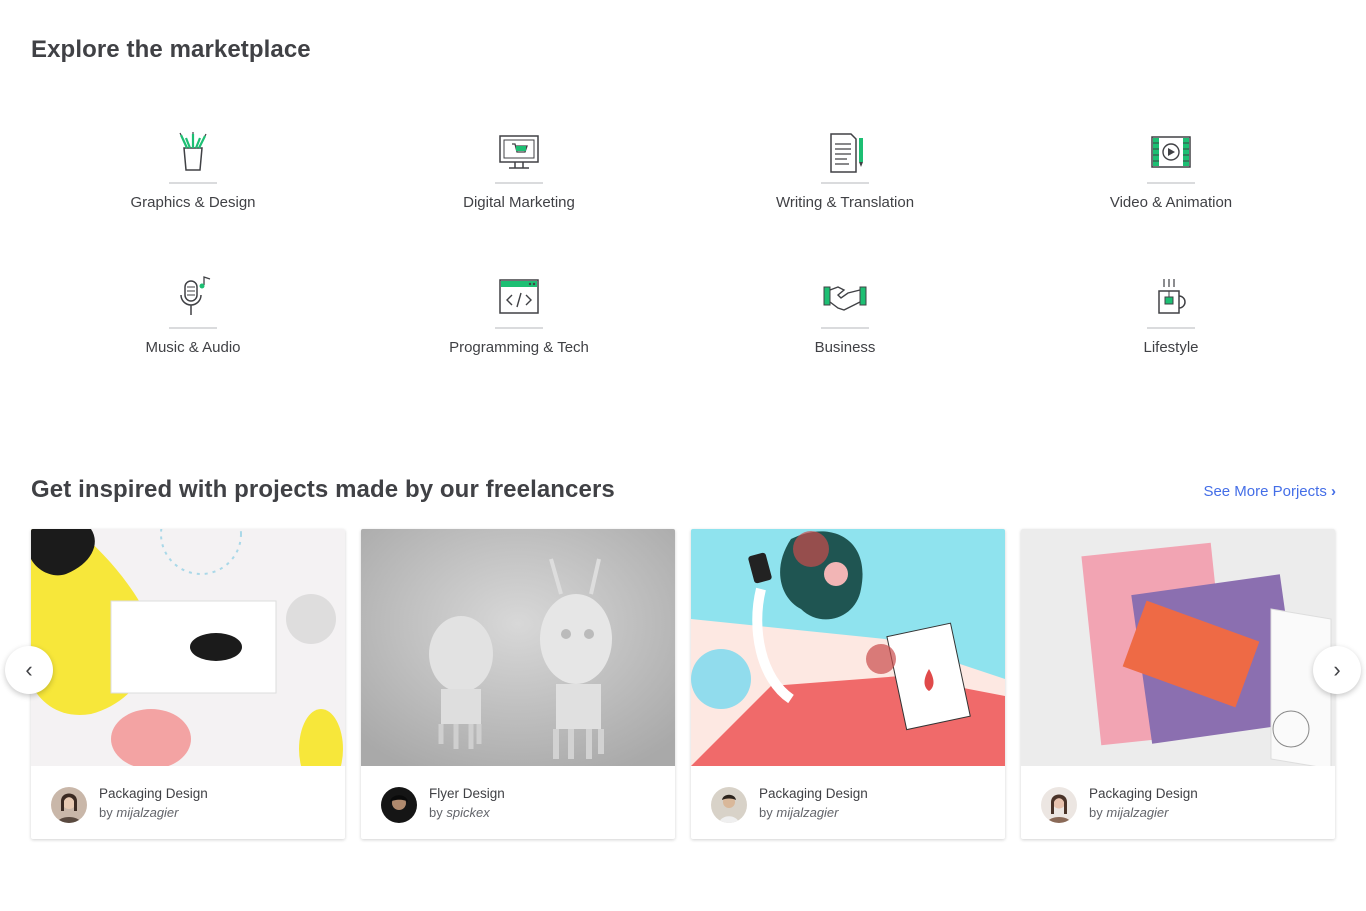  Describe the element at coordinates (193, 202) in the screenshot. I see `category-label: Graphics & Design` at that location.